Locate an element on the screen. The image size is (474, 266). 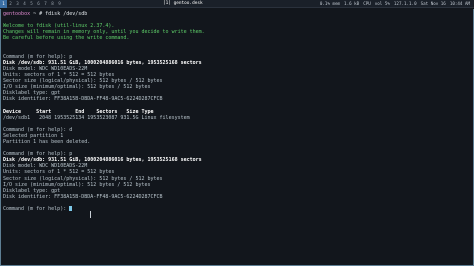
workspace-tag-9: 9 is located at coordinates (59, 4).